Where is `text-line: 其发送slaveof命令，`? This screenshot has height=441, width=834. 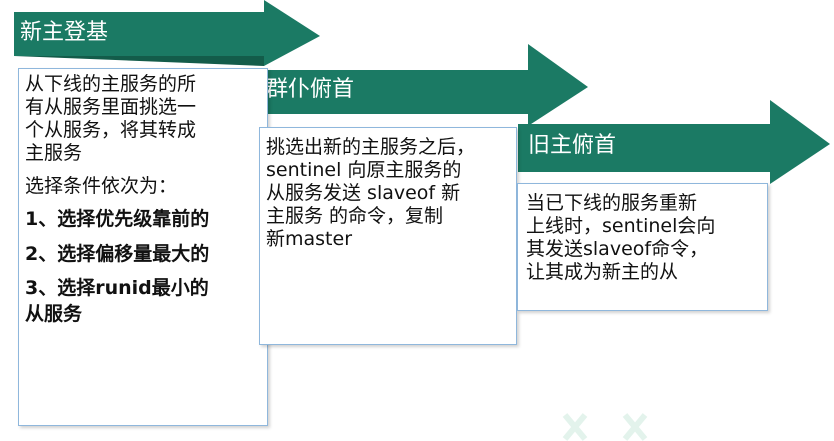 text-line: 其发送slaveof命令， is located at coordinates (617, 249).